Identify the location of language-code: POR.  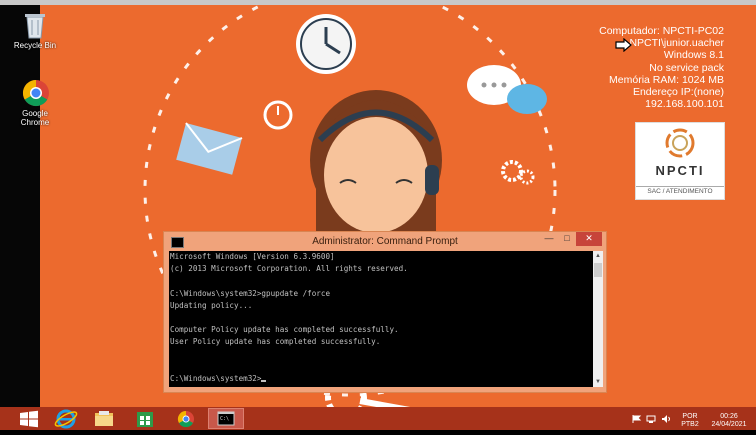
(690, 416).